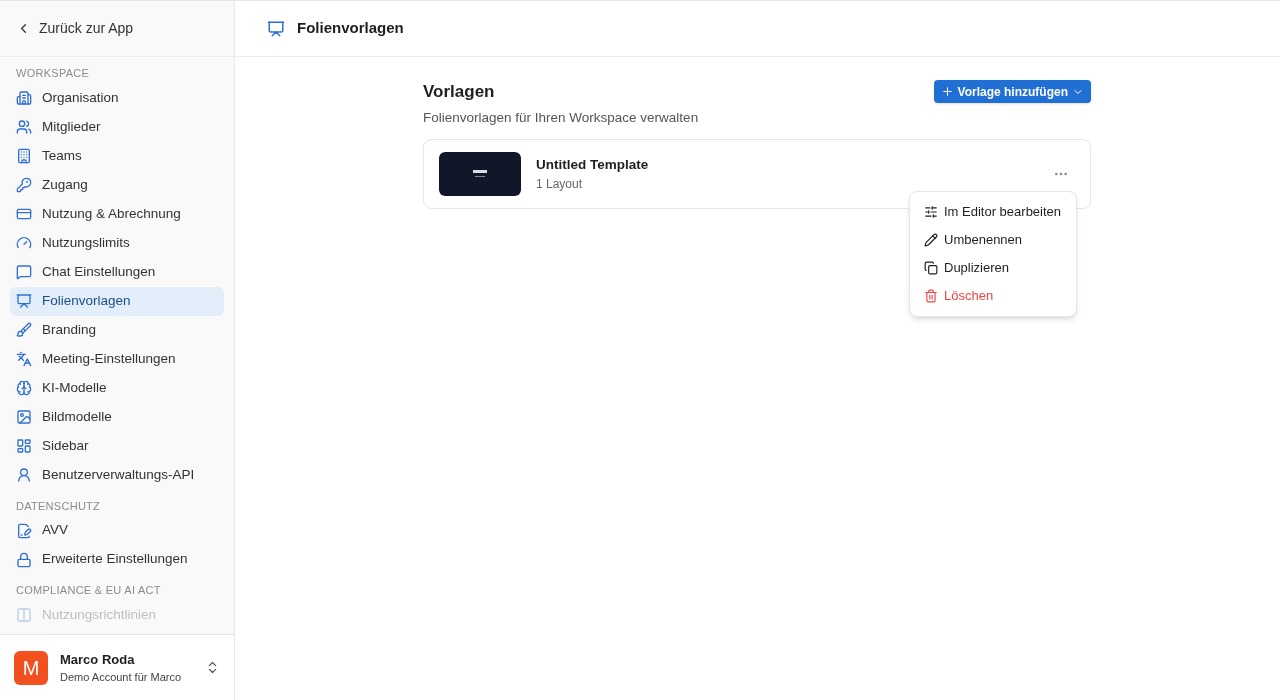 Image resolution: width=1280 pixels, height=700 pixels. Describe the element at coordinates (53, 73) in the screenshot. I see `section-heading: WORKSPACE` at that location.